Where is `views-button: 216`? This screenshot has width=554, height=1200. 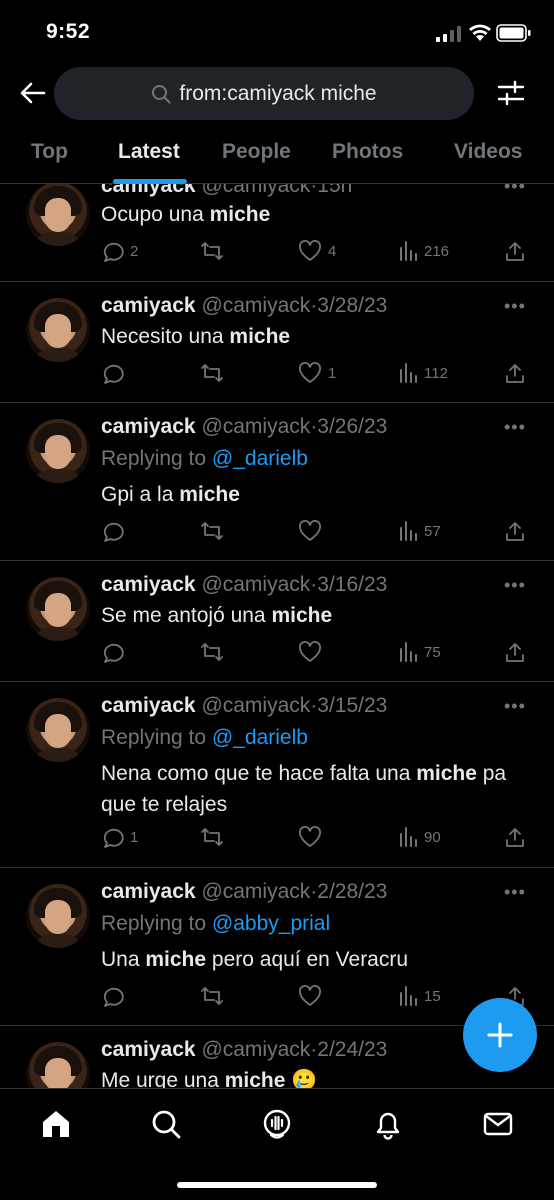 views-button: 216 is located at coordinates (423, 251).